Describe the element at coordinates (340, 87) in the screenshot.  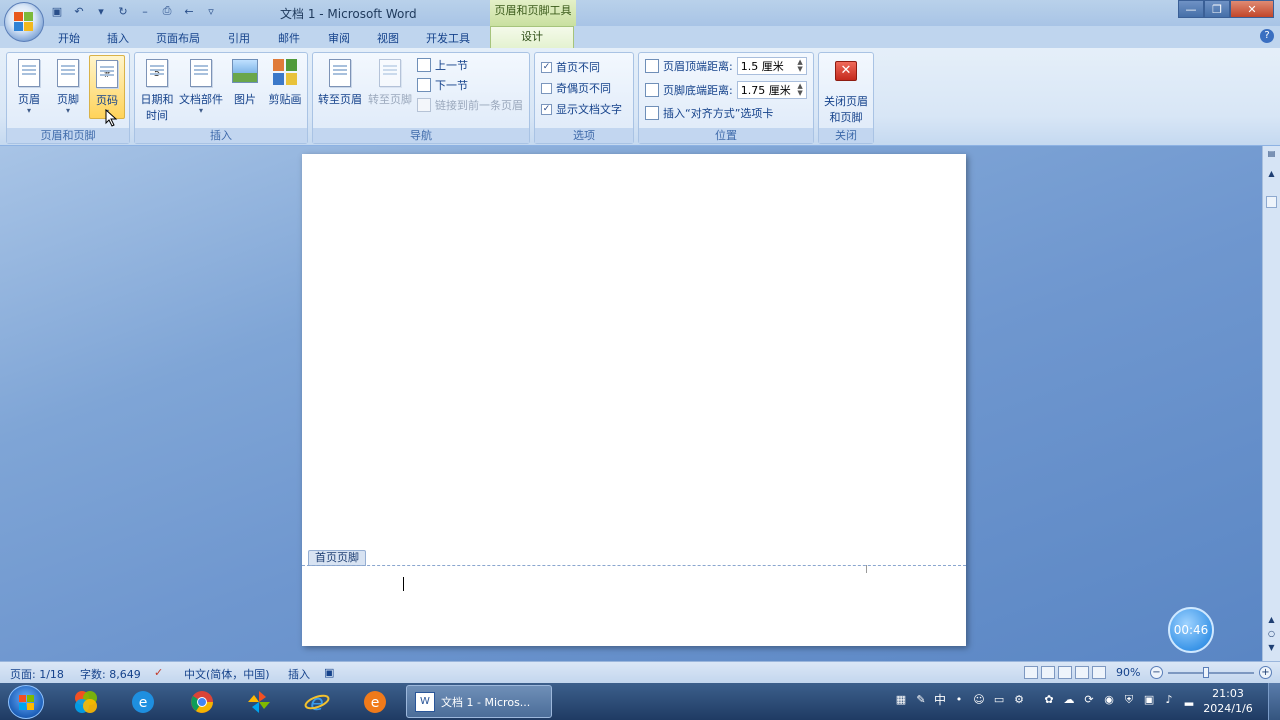
I see `goto-header-button: 转至页眉` at that location.